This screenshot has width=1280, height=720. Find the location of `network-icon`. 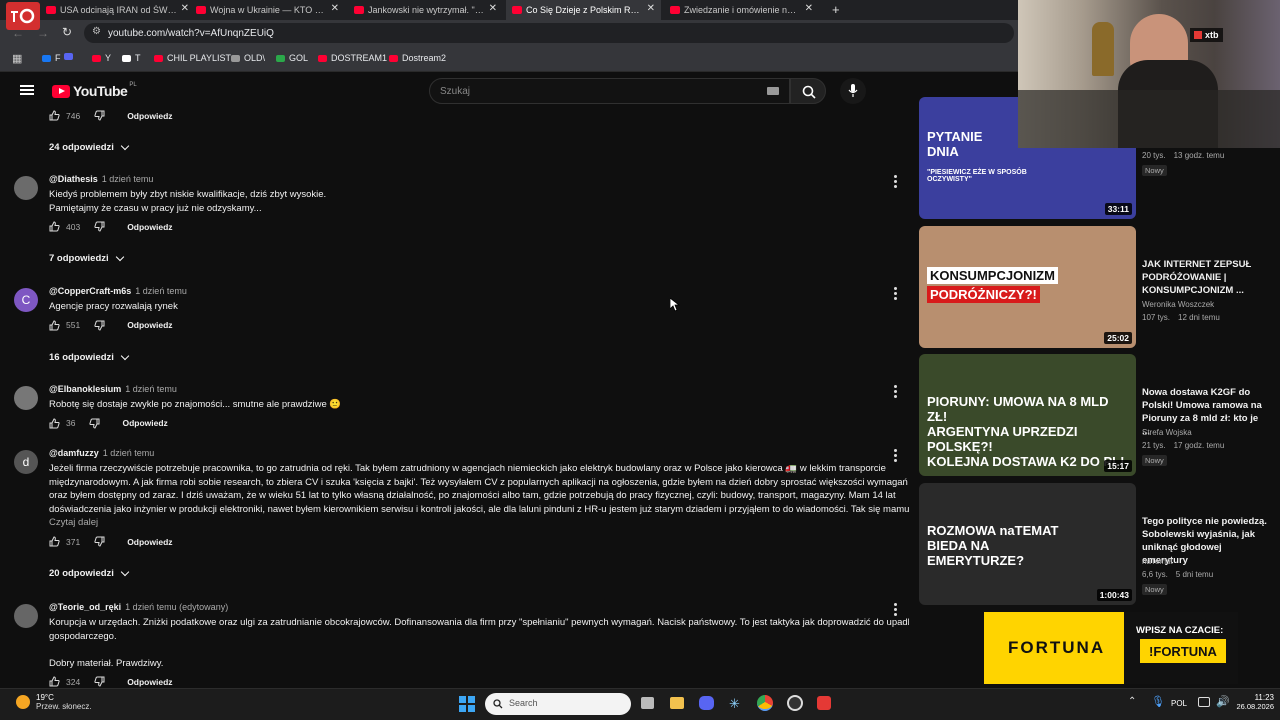

network-icon is located at coordinates (1204, 702).